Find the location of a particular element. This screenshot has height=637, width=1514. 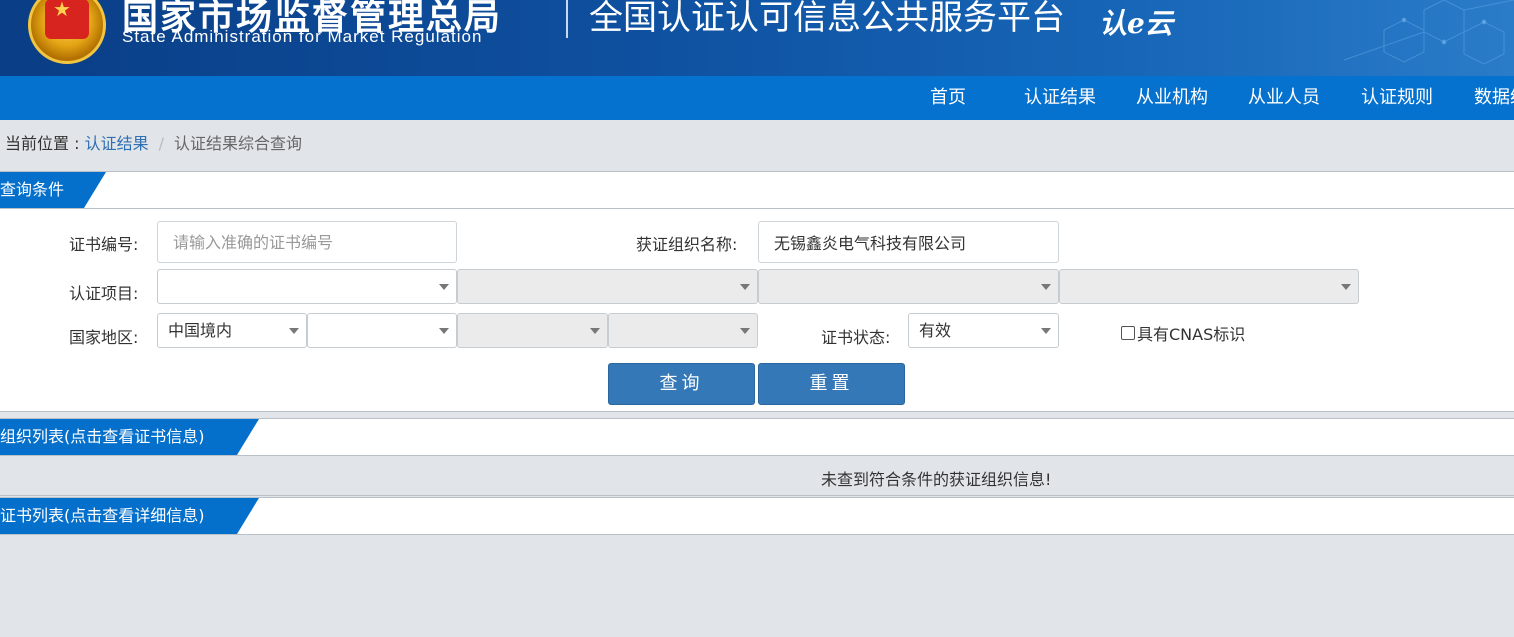

search-button: 查询 is located at coordinates (681, 384).